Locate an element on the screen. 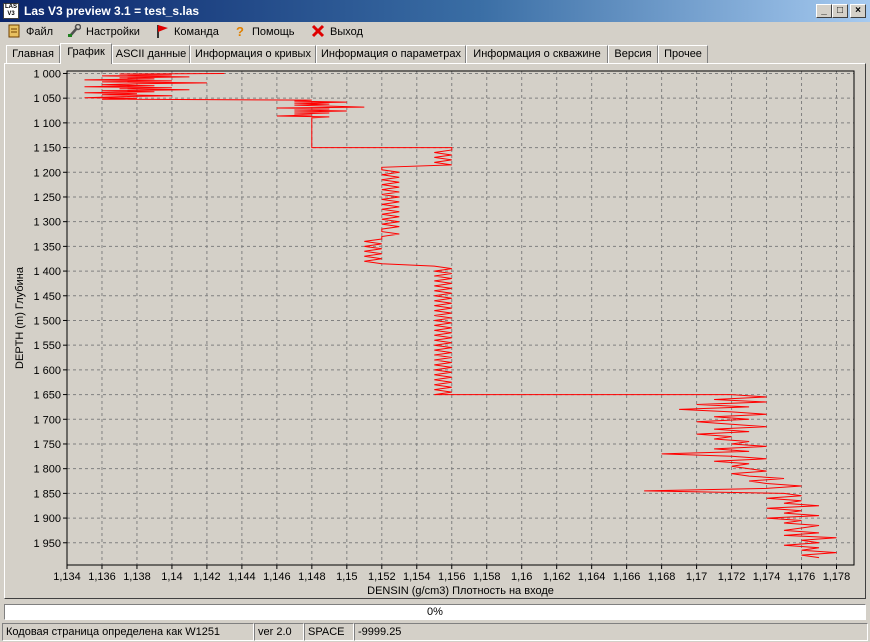 Image resolution: width=870 pixels, height=642 pixels. menu-settings: Настройки is located at coordinates (103, 31).